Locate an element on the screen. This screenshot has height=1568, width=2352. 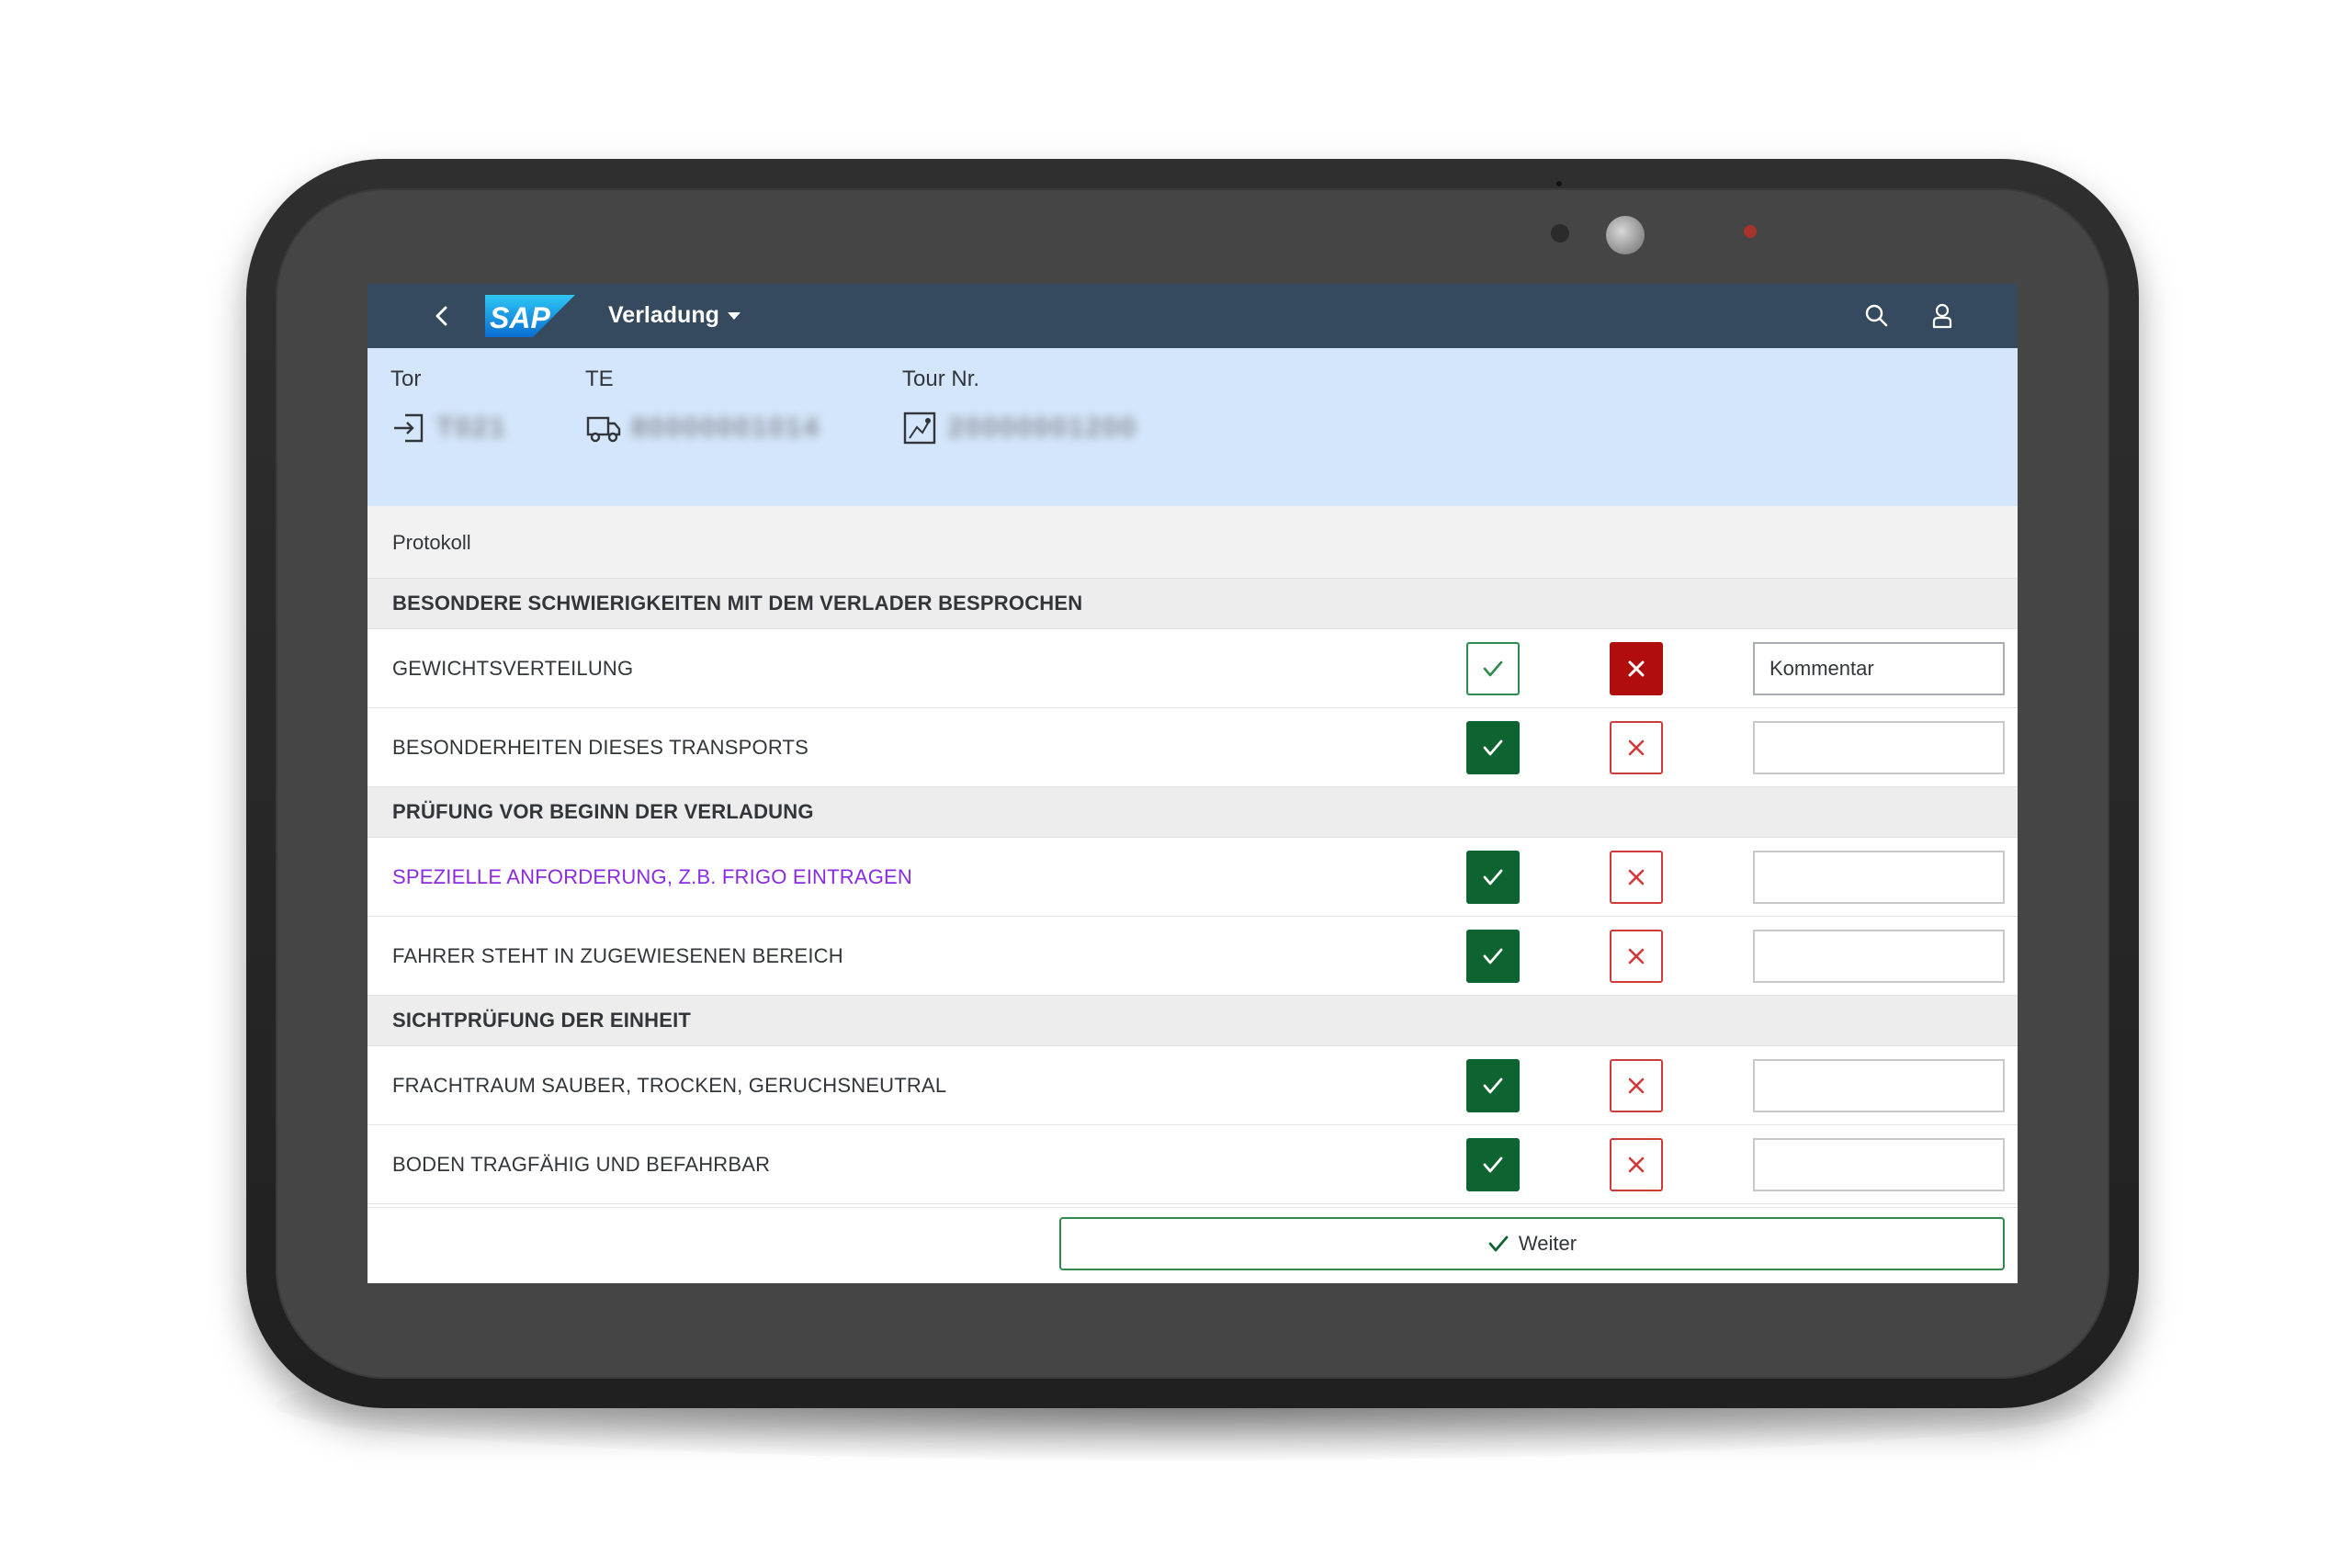
item-label: GEWICHTSVERTEILUNG is located at coordinates (513, 669).